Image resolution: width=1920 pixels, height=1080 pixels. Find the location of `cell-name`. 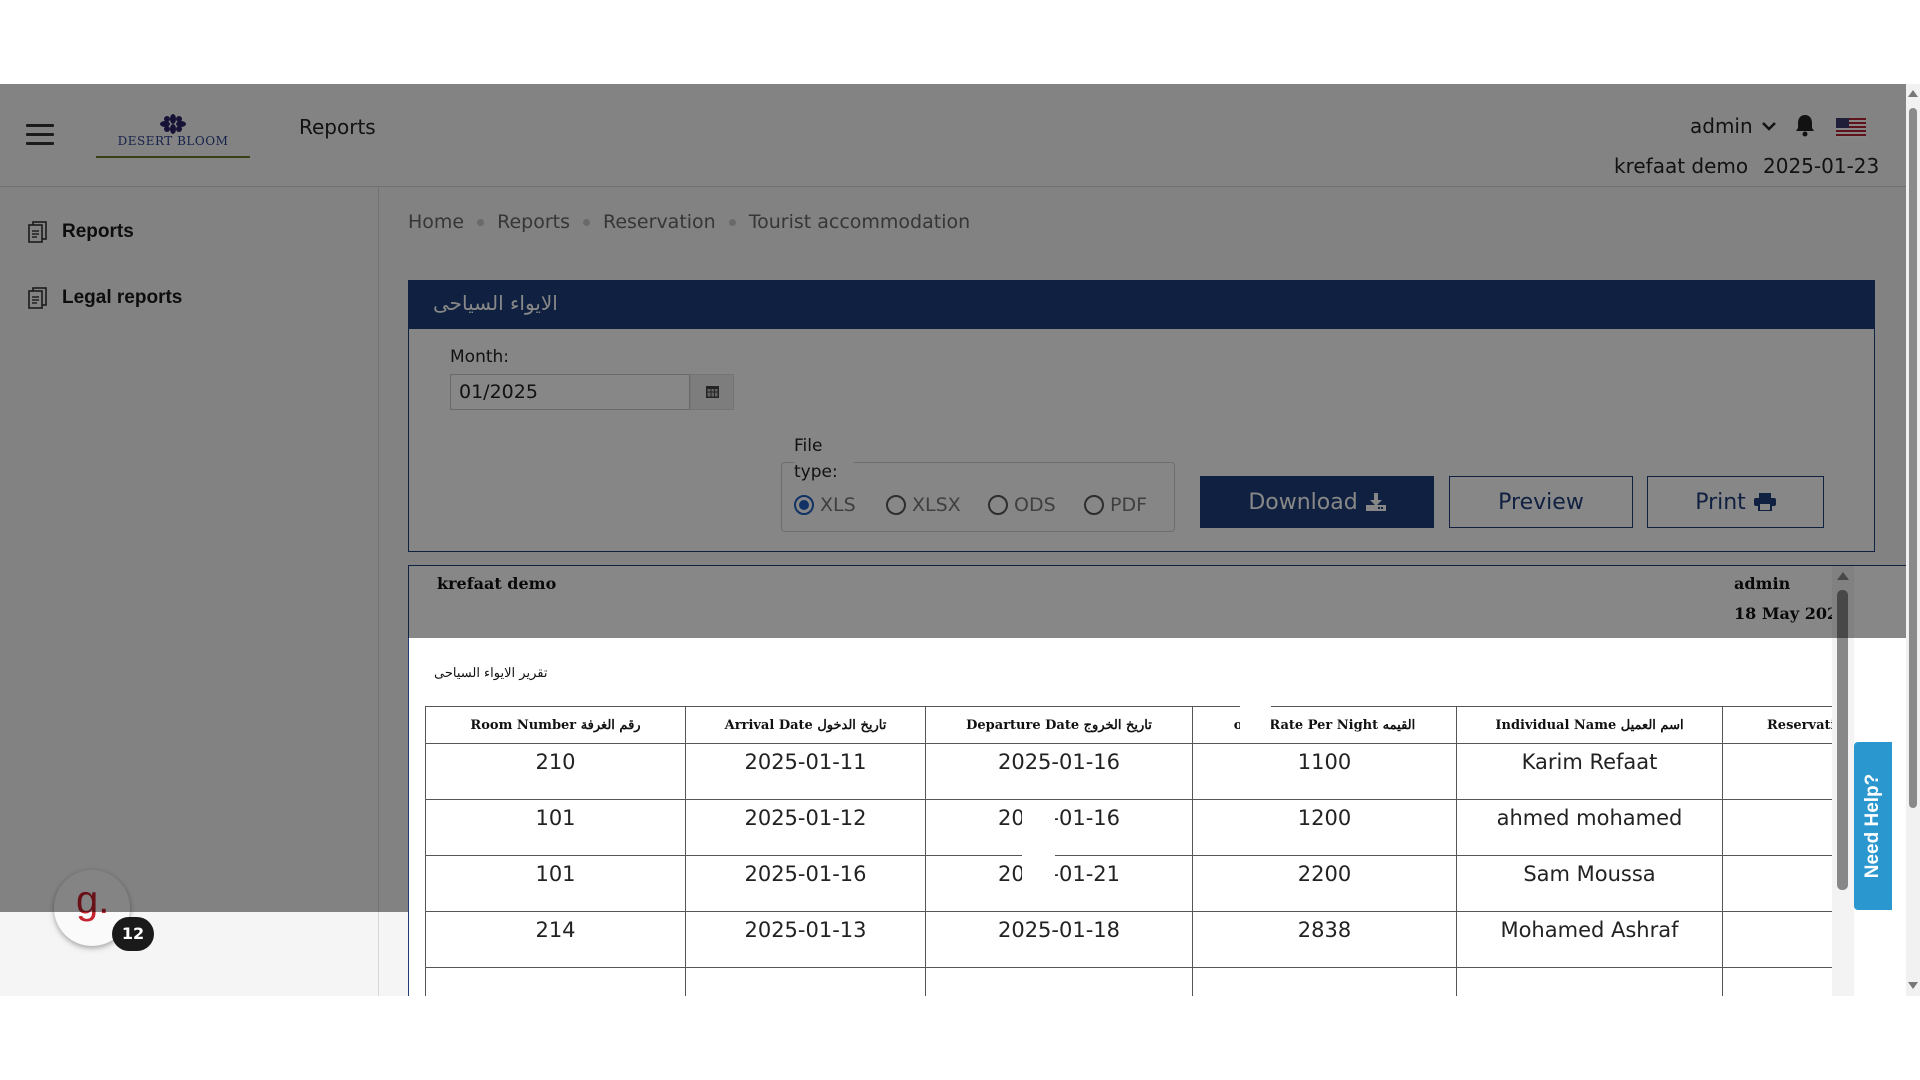

cell-name is located at coordinates (1589, 981).